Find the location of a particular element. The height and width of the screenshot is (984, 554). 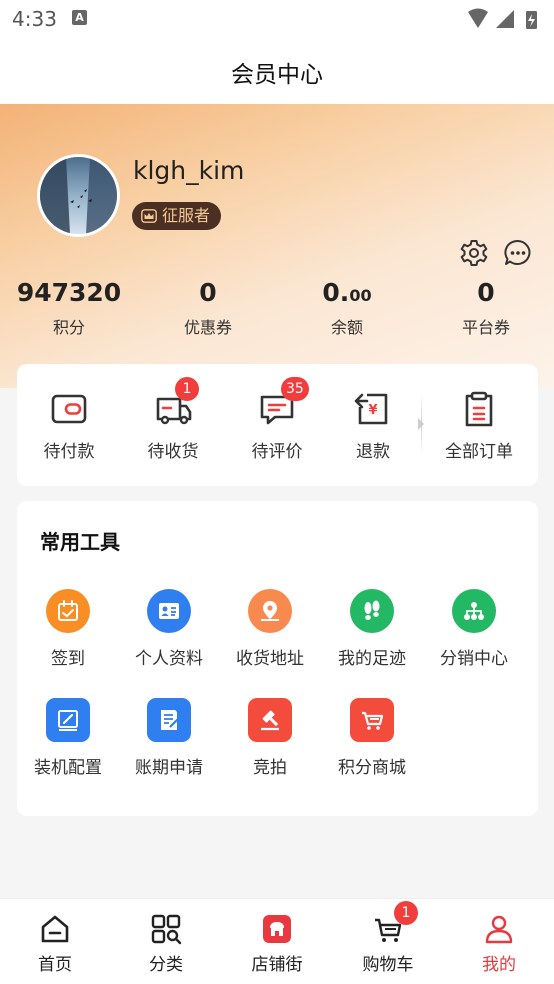

tool-footprint: 我的足迹 is located at coordinates (372, 629).